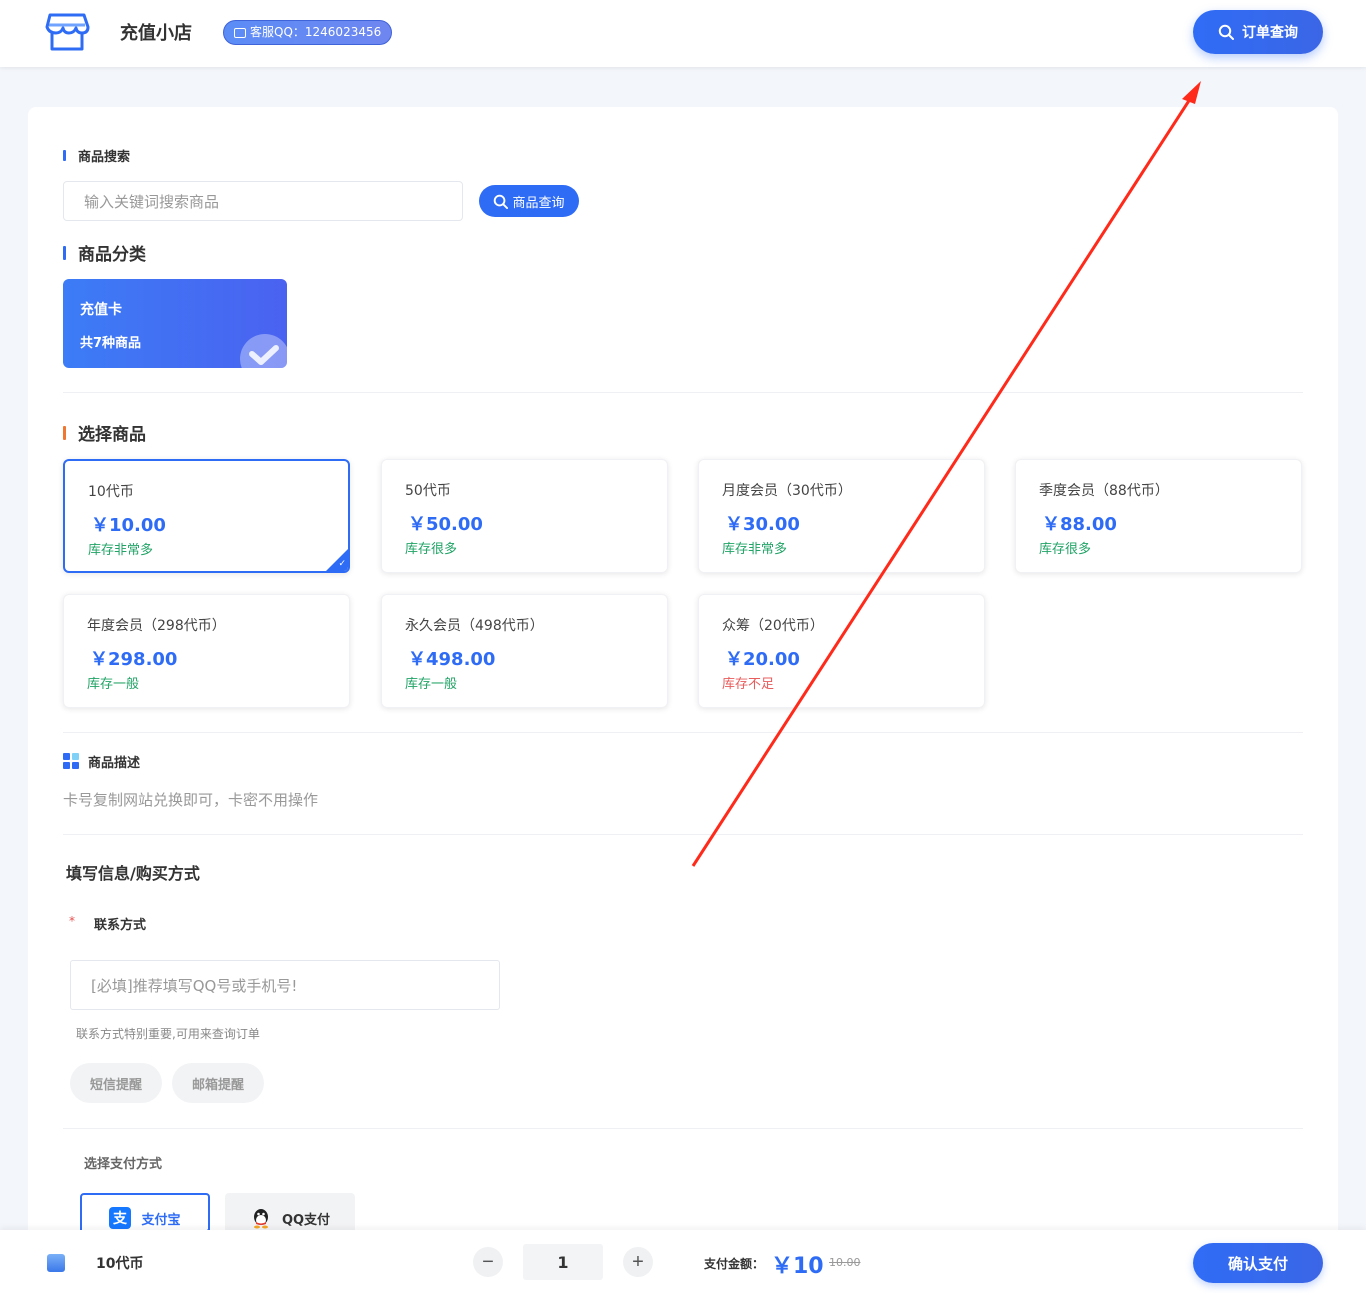 The height and width of the screenshot is (1293, 1366). What do you see at coordinates (452, 659) in the screenshot?
I see `product-price: ￥498.00` at bounding box center [452, 659].